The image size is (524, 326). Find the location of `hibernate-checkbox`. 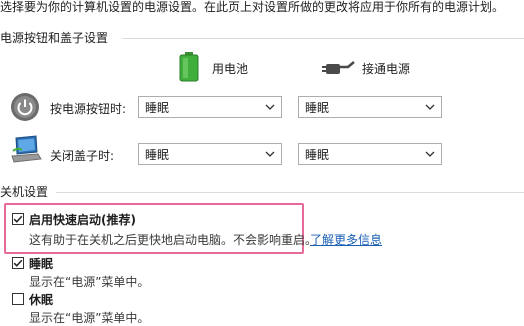

hibernate-checkbox is located at coordinates (18, 299).